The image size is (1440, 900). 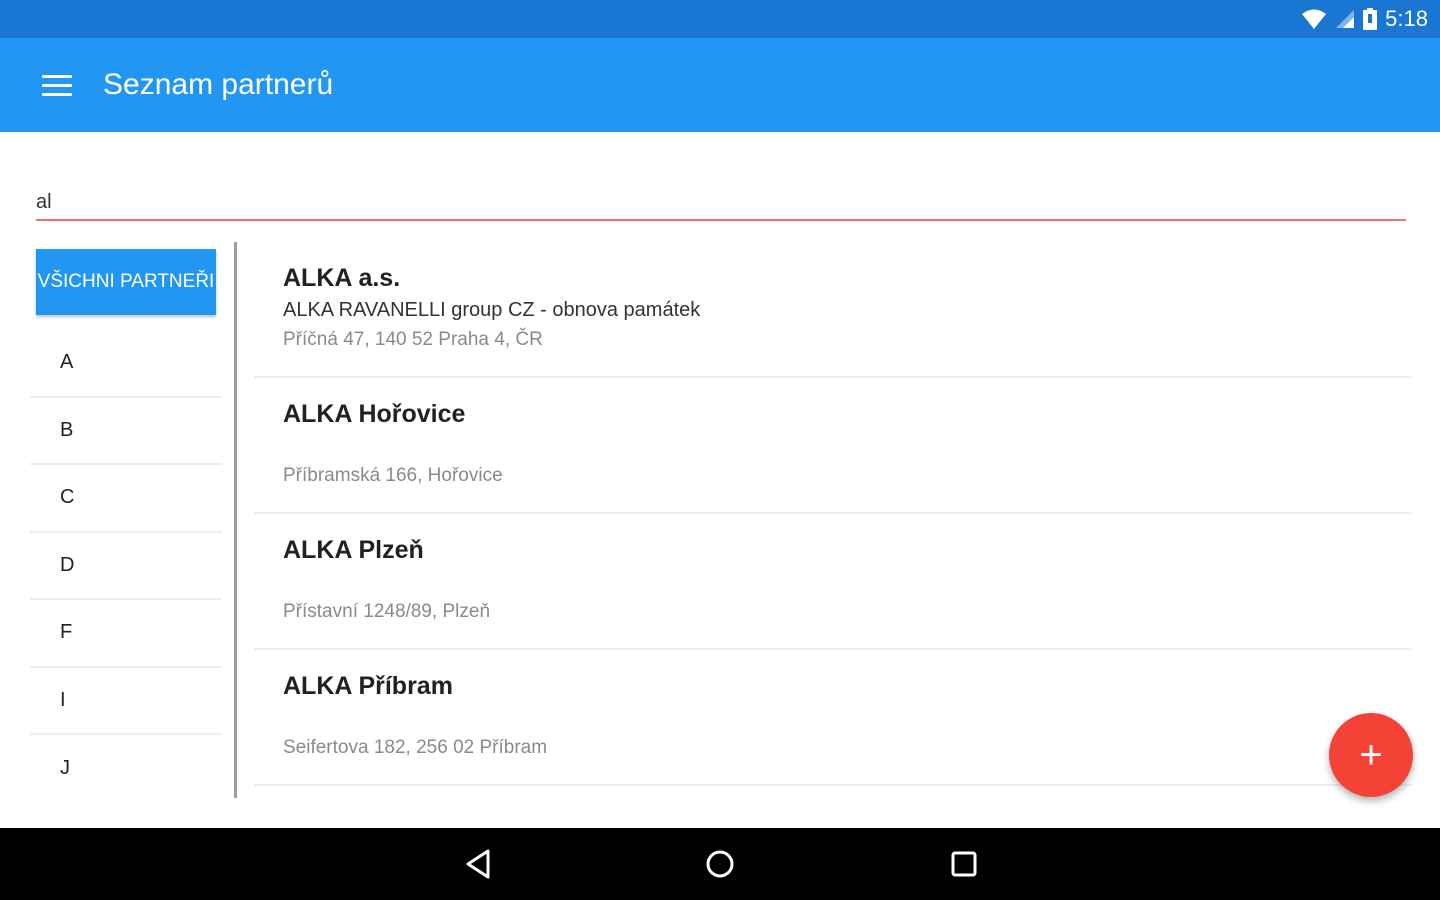 I want to click on back-icon, so click(x=478, y=864).